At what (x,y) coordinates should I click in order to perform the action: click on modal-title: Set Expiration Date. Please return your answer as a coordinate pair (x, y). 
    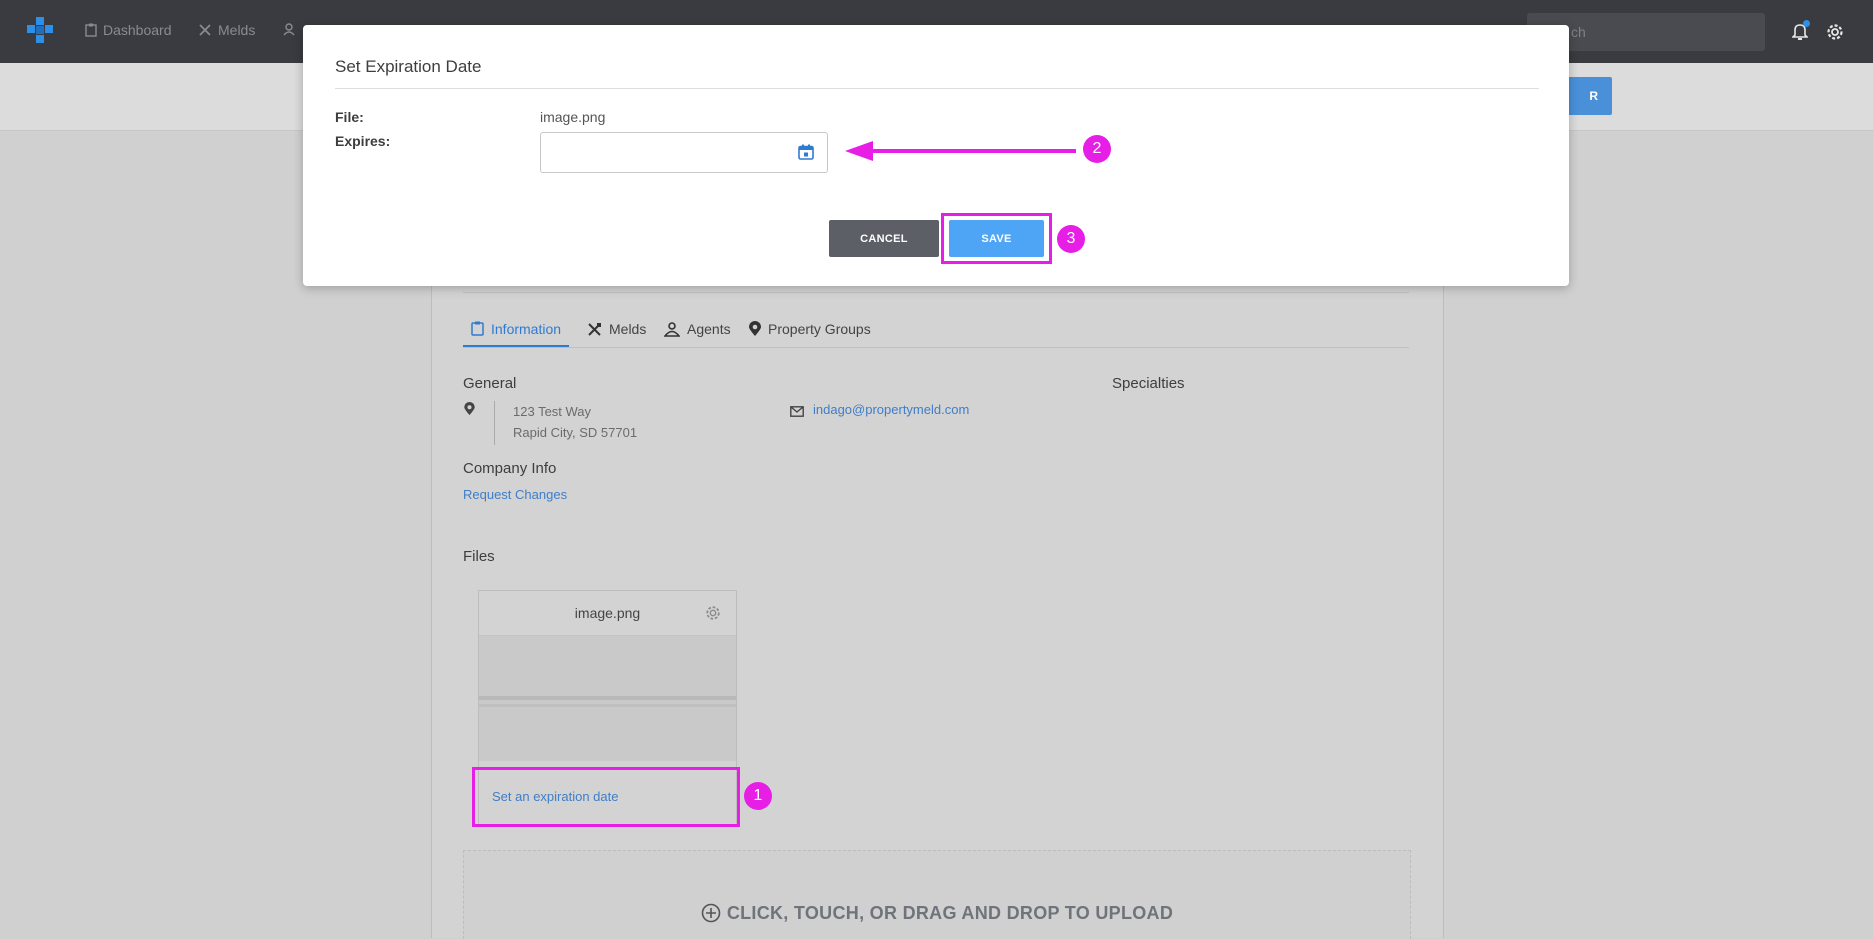
    Looking at the image, I should click on (408, 66).